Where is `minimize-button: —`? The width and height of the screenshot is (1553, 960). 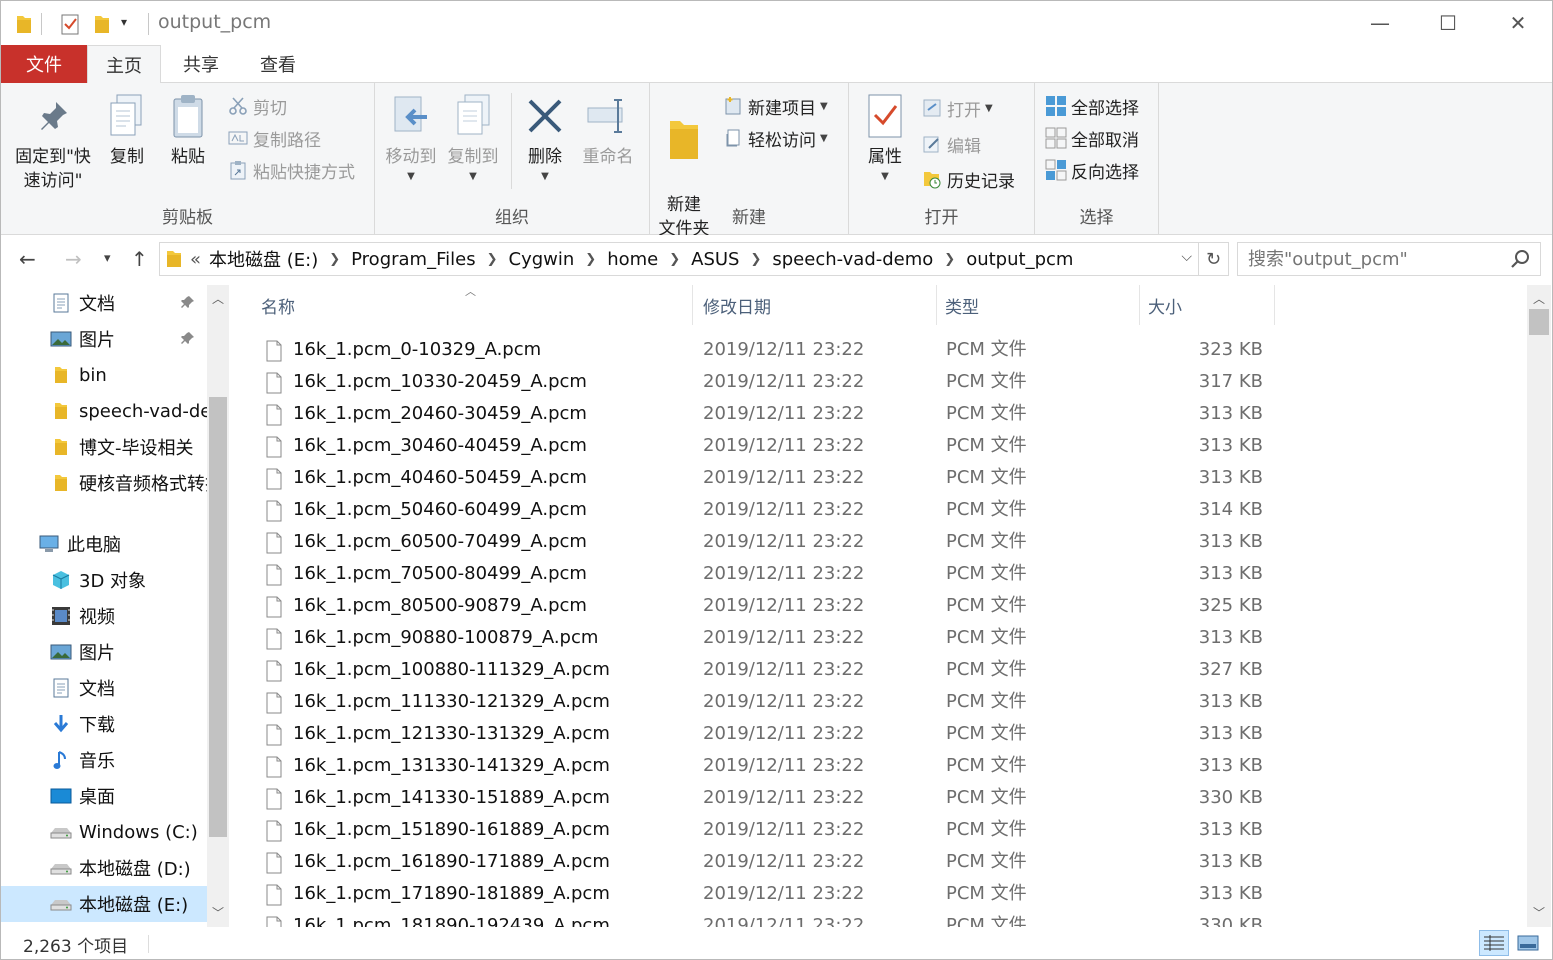
minimize-button: — is located at coordinates (1380, 23).